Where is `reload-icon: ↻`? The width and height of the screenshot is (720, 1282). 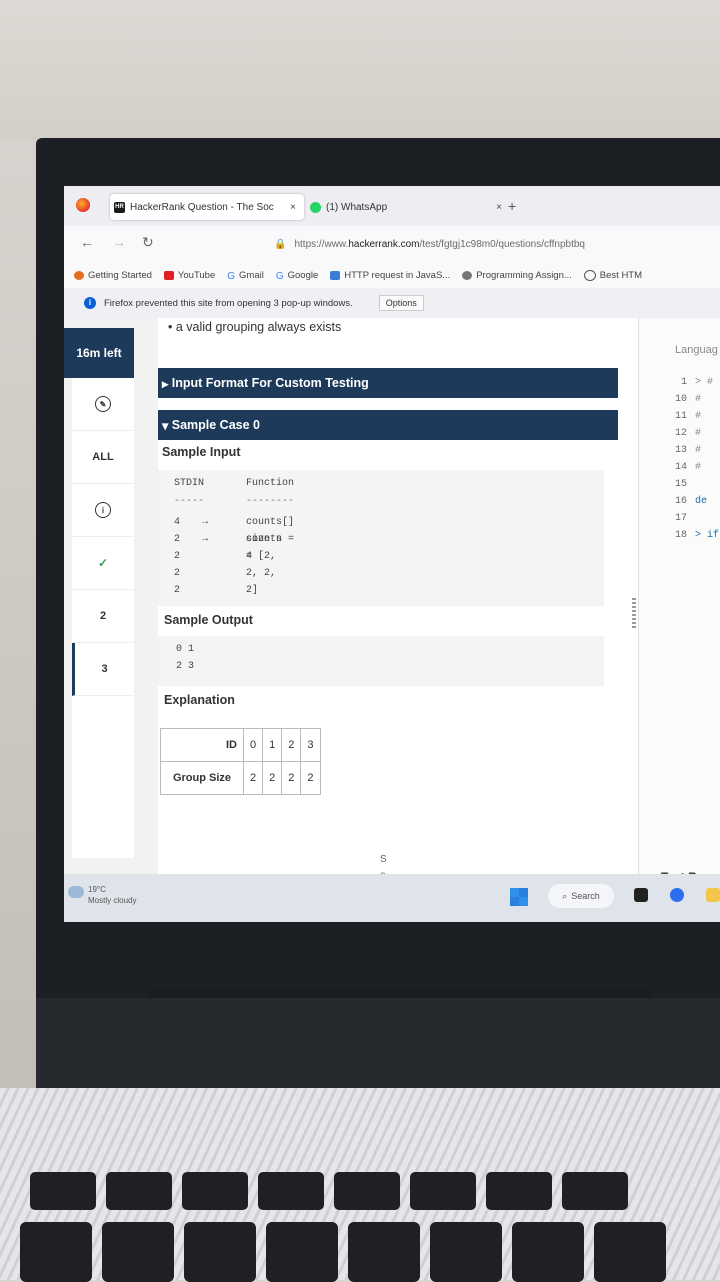 reload-icon: ↻ is located at coordinates (148, 242).